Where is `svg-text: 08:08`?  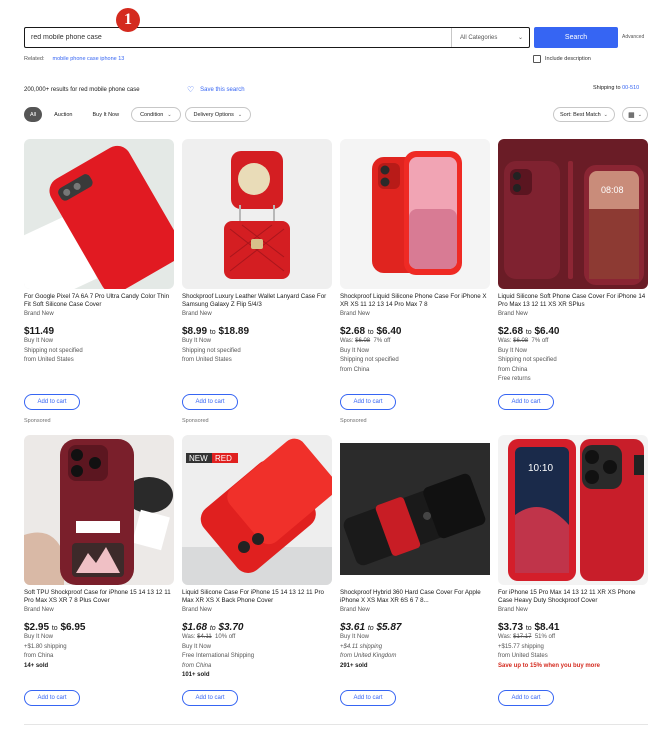
svg-text: 08:08 is located at coordinates (612, 190).